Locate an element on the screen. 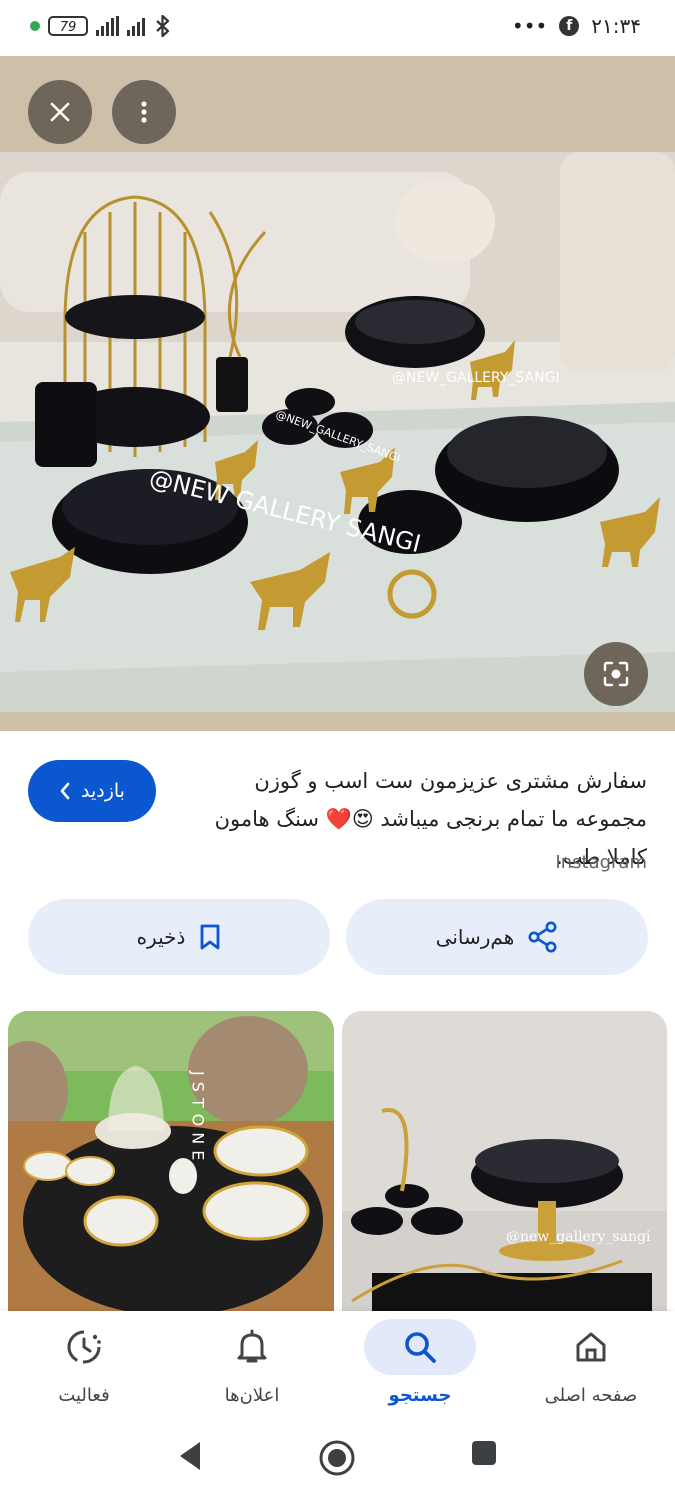 The width and height of the screenshot is (675, 1500). save-button: ذخیره is located at coordinates (179, 937).